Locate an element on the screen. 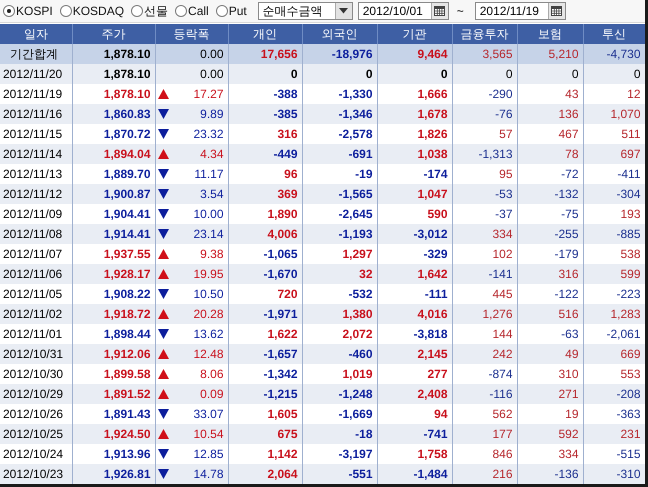 This screenshot has height=487, width=648. table-cell: -255 is located at coordinates (550, 234).